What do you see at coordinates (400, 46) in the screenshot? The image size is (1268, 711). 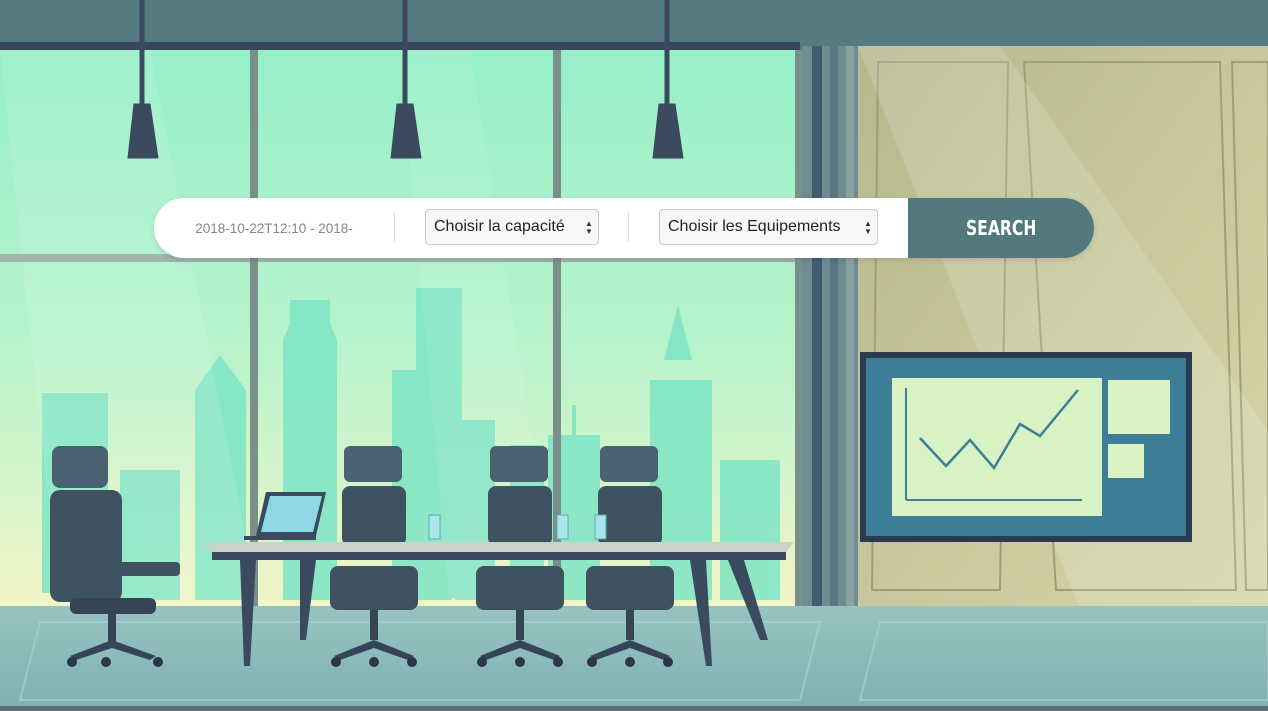 I see `ceiling-edge` at bounding box center [400, 46].